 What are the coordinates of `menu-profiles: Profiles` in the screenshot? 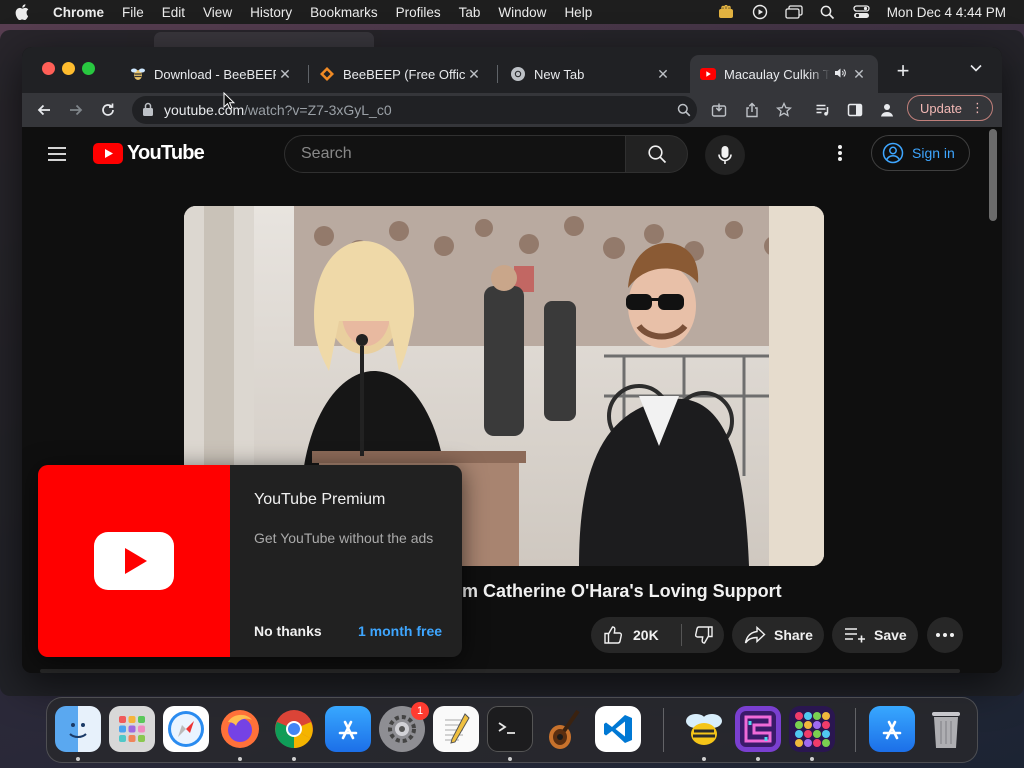 It's located at (418, 12).